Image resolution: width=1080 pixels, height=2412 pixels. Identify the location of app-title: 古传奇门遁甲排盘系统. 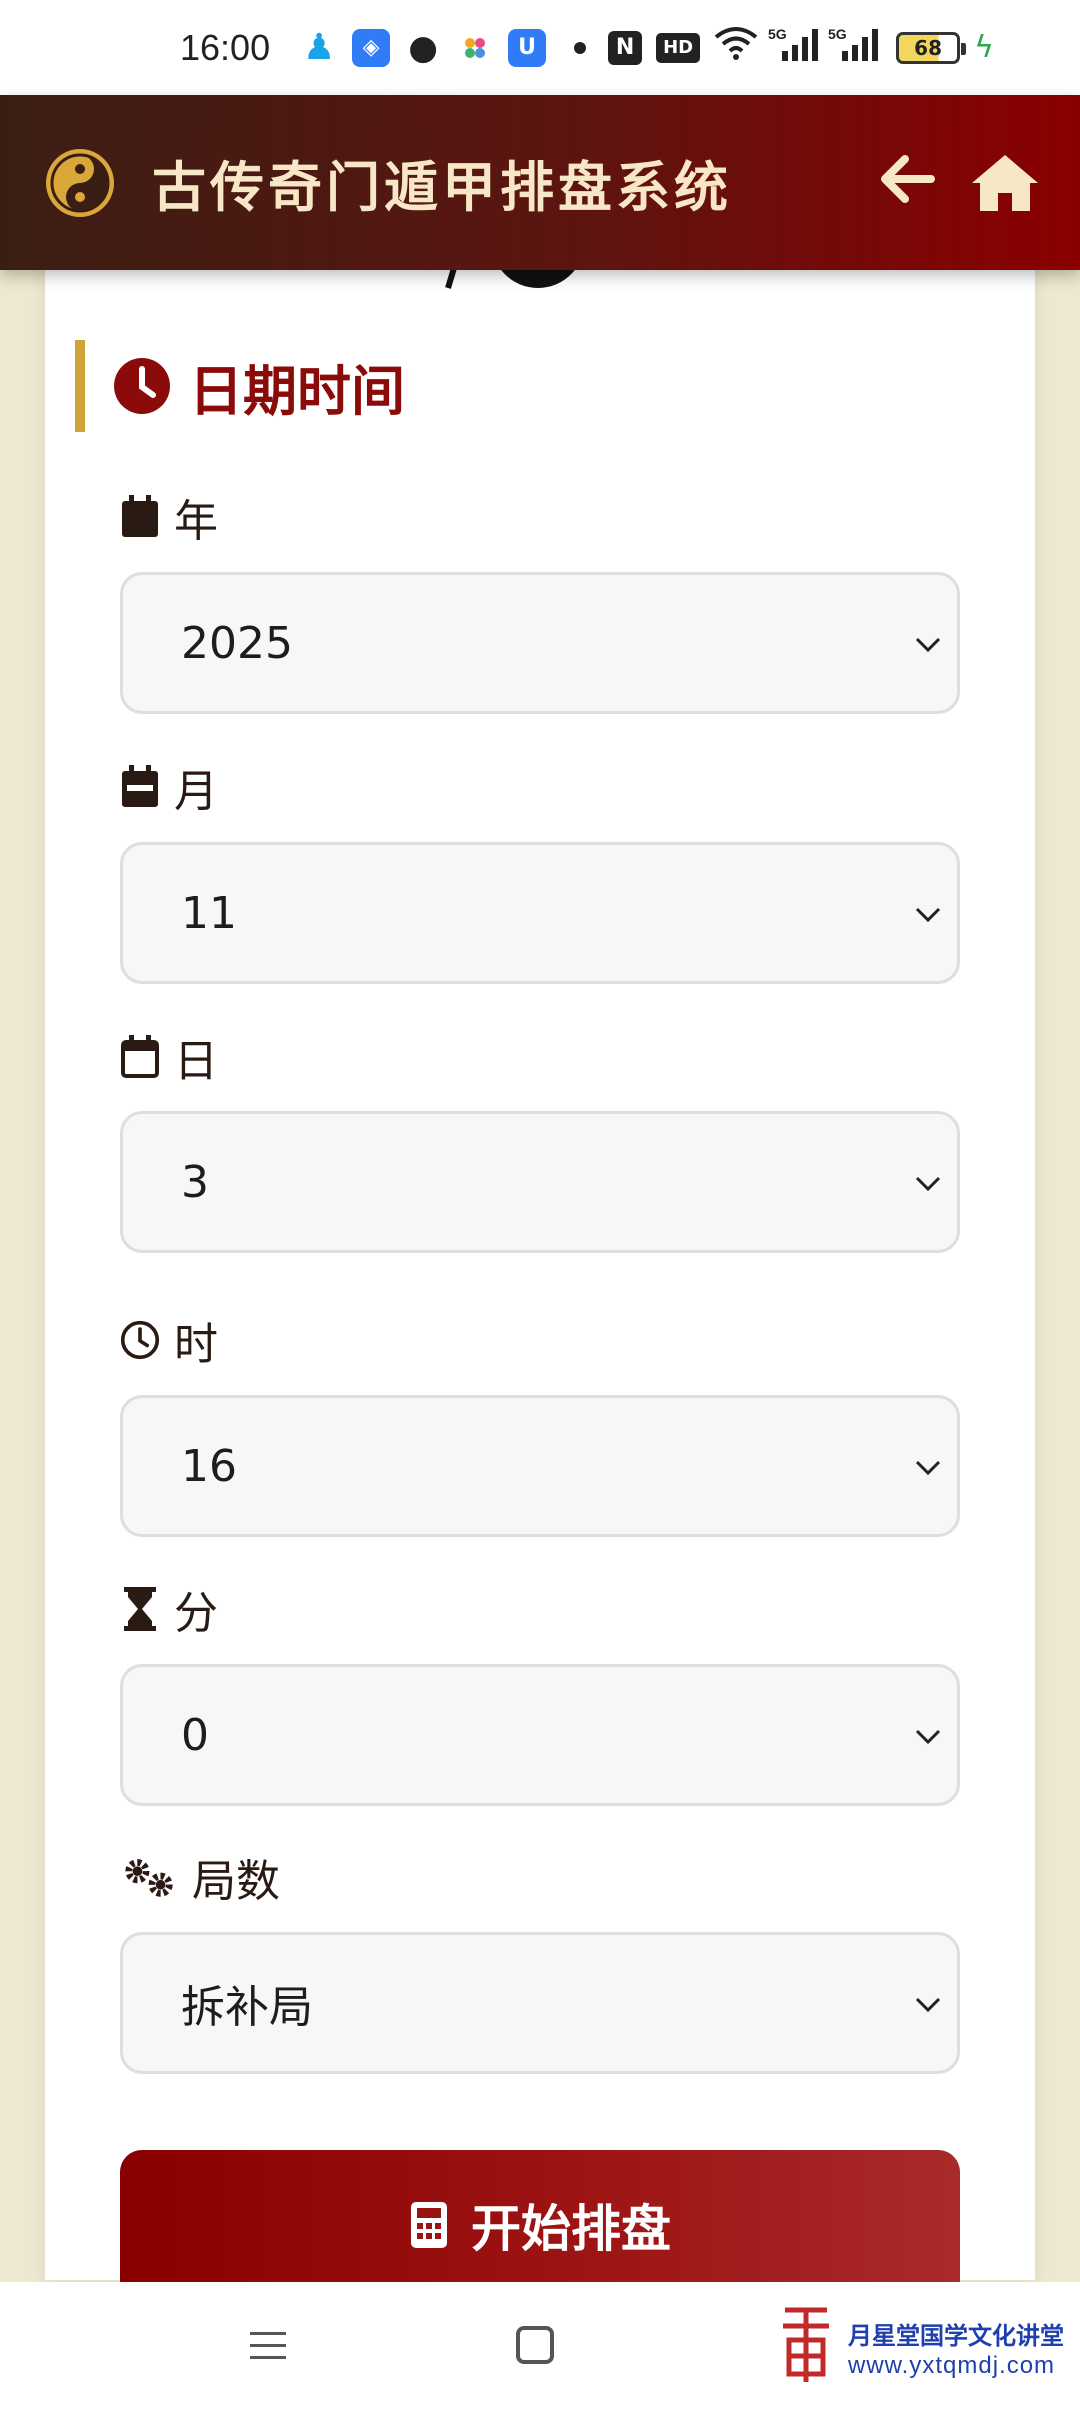
(442, 187).